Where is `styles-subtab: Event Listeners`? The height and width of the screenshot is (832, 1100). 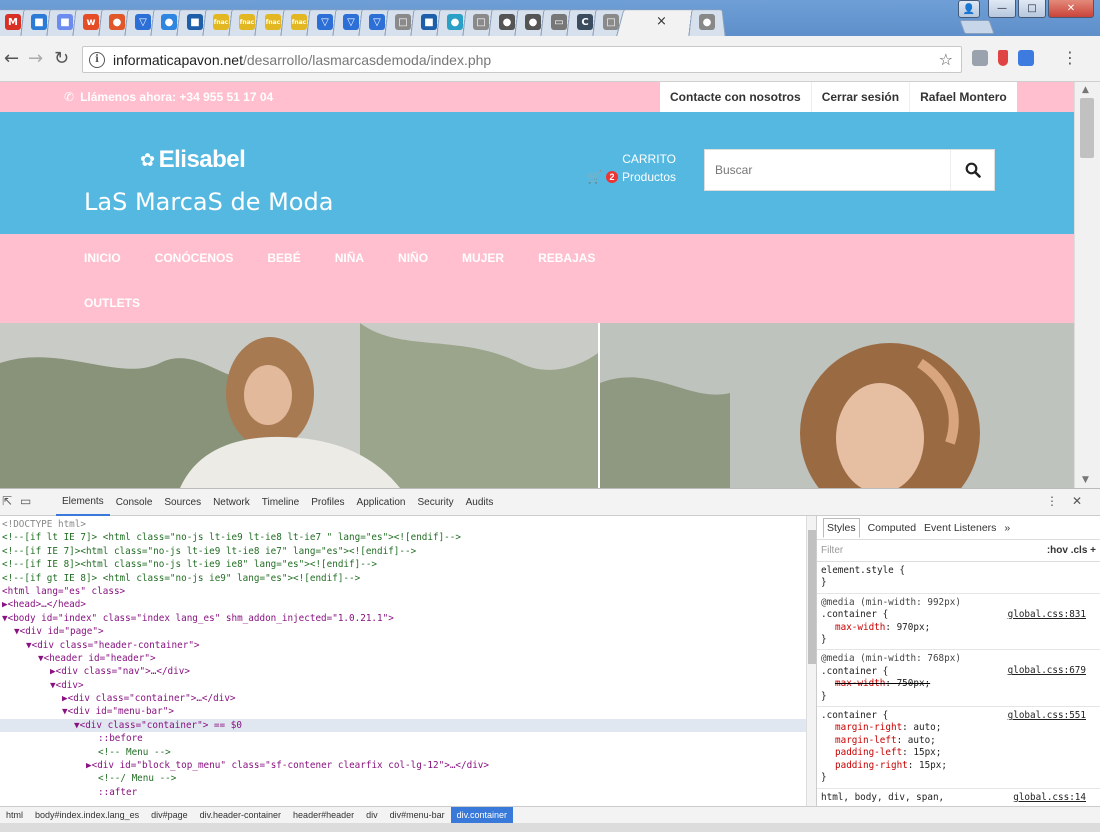
styles-subtab: Event Listeners is located at coordinates (960, 528).